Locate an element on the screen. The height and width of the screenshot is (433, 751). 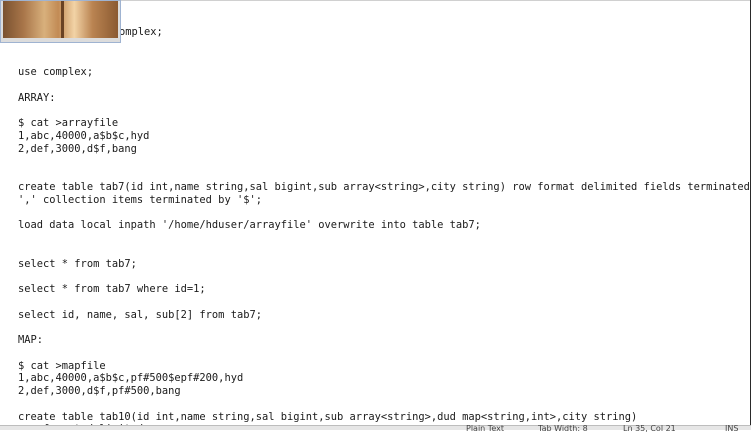
code-line: use complex; is located at coordinates (56, 72).